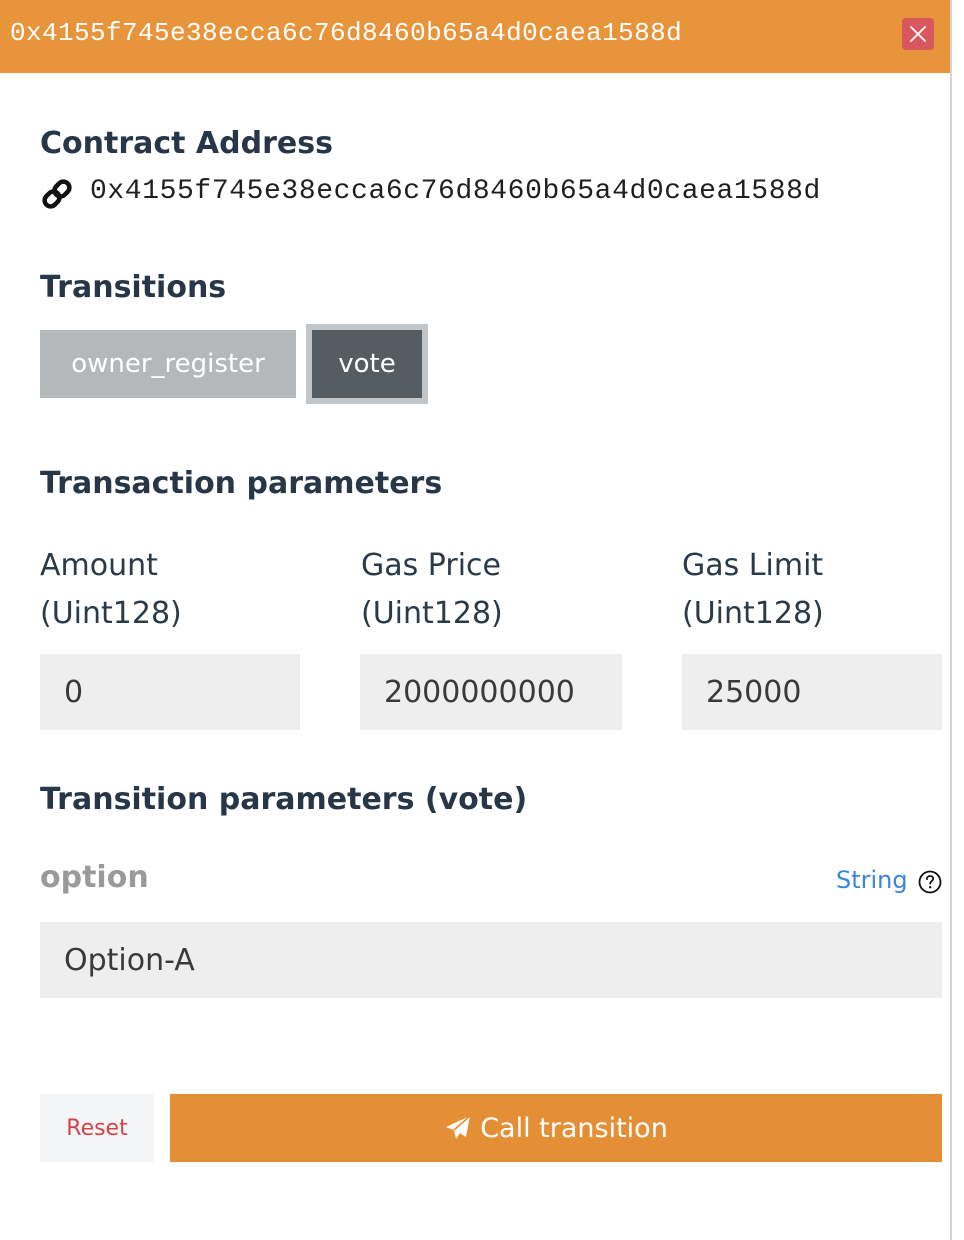  Describe the element at coordinates (168, 364) in the screenshot. I see `transition-button-owner-register: owner_register` at that location.